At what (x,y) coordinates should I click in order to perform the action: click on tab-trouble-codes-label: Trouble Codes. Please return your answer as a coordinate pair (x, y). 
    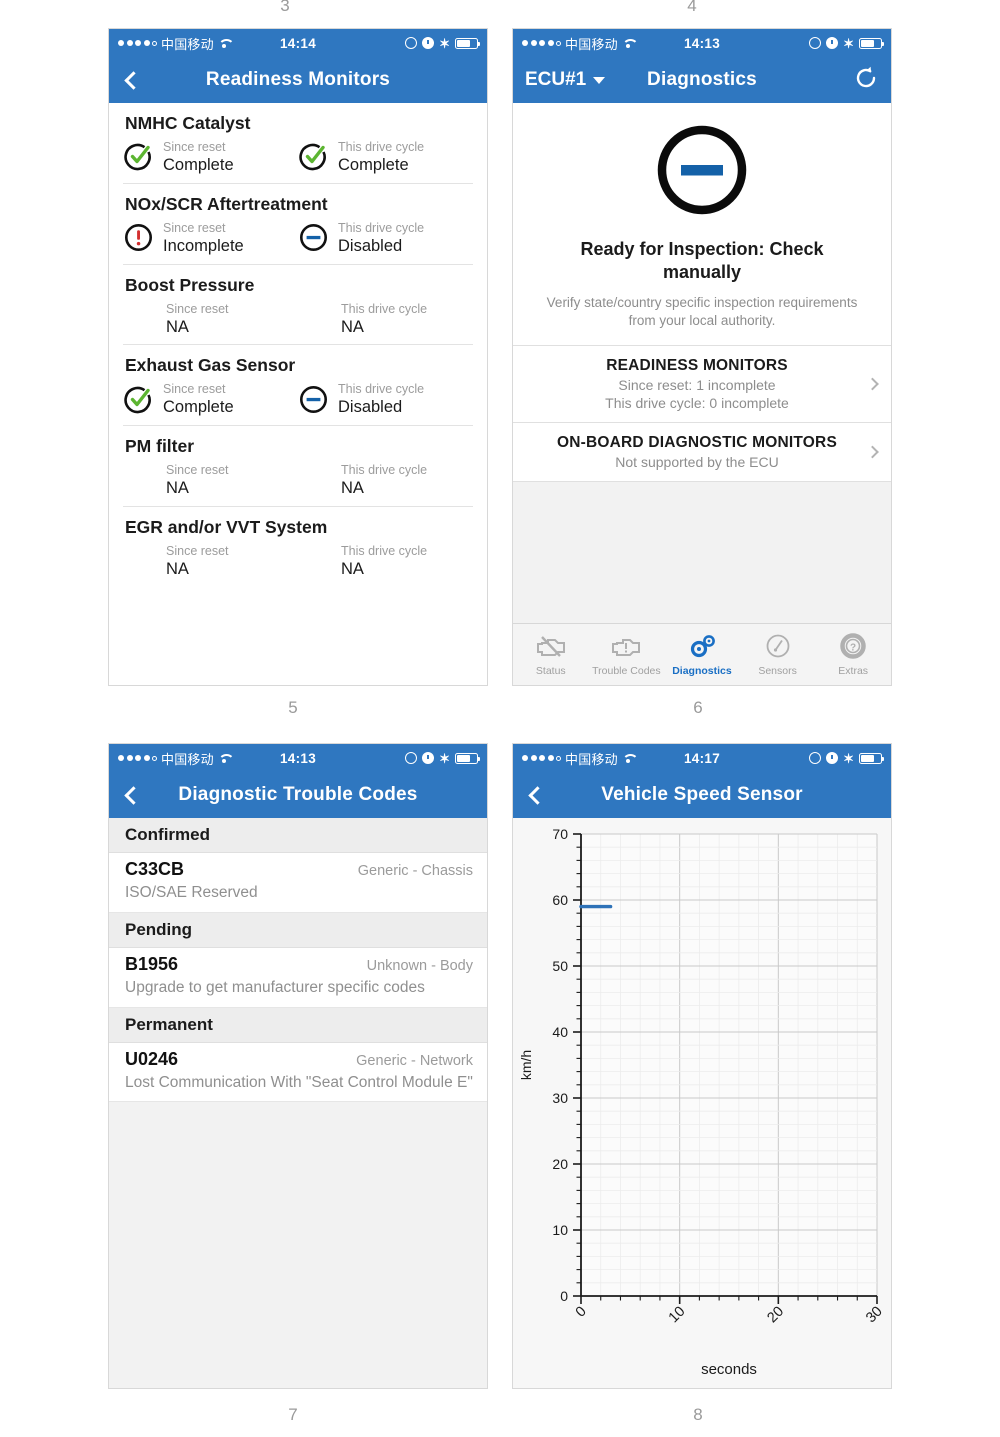
    Looking at the image, I should click on (626, 670).